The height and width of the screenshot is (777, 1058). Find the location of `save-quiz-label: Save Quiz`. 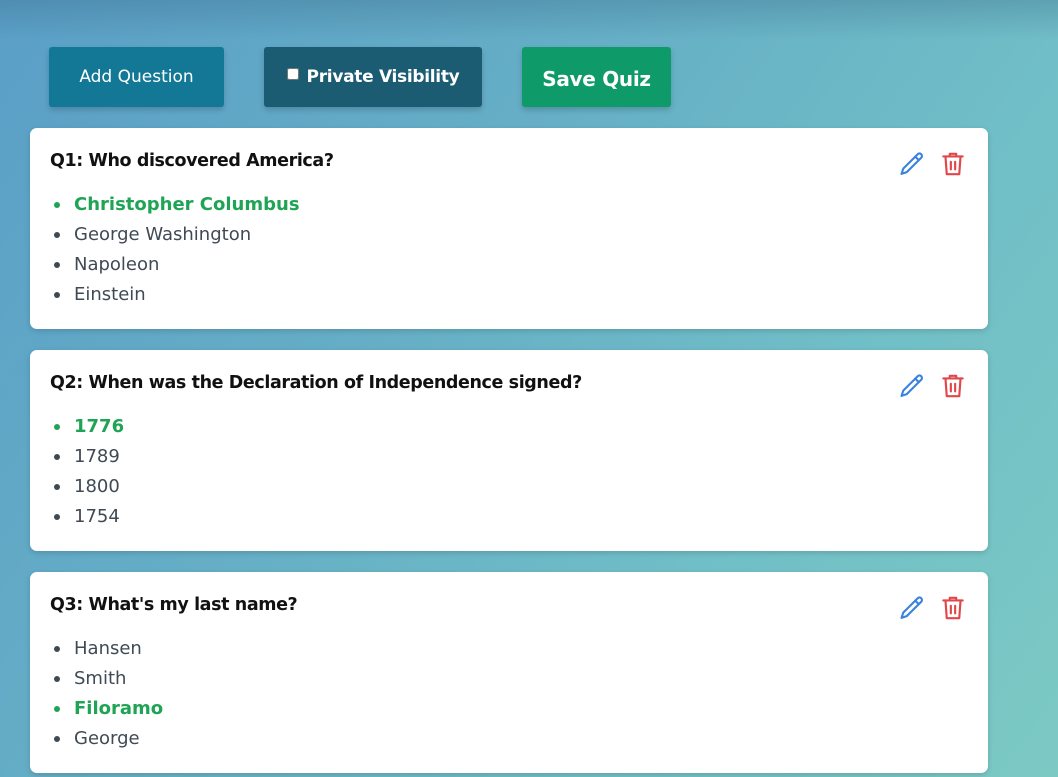

save-quiz-label: Save Quiz is located at coordinates (596, 79).